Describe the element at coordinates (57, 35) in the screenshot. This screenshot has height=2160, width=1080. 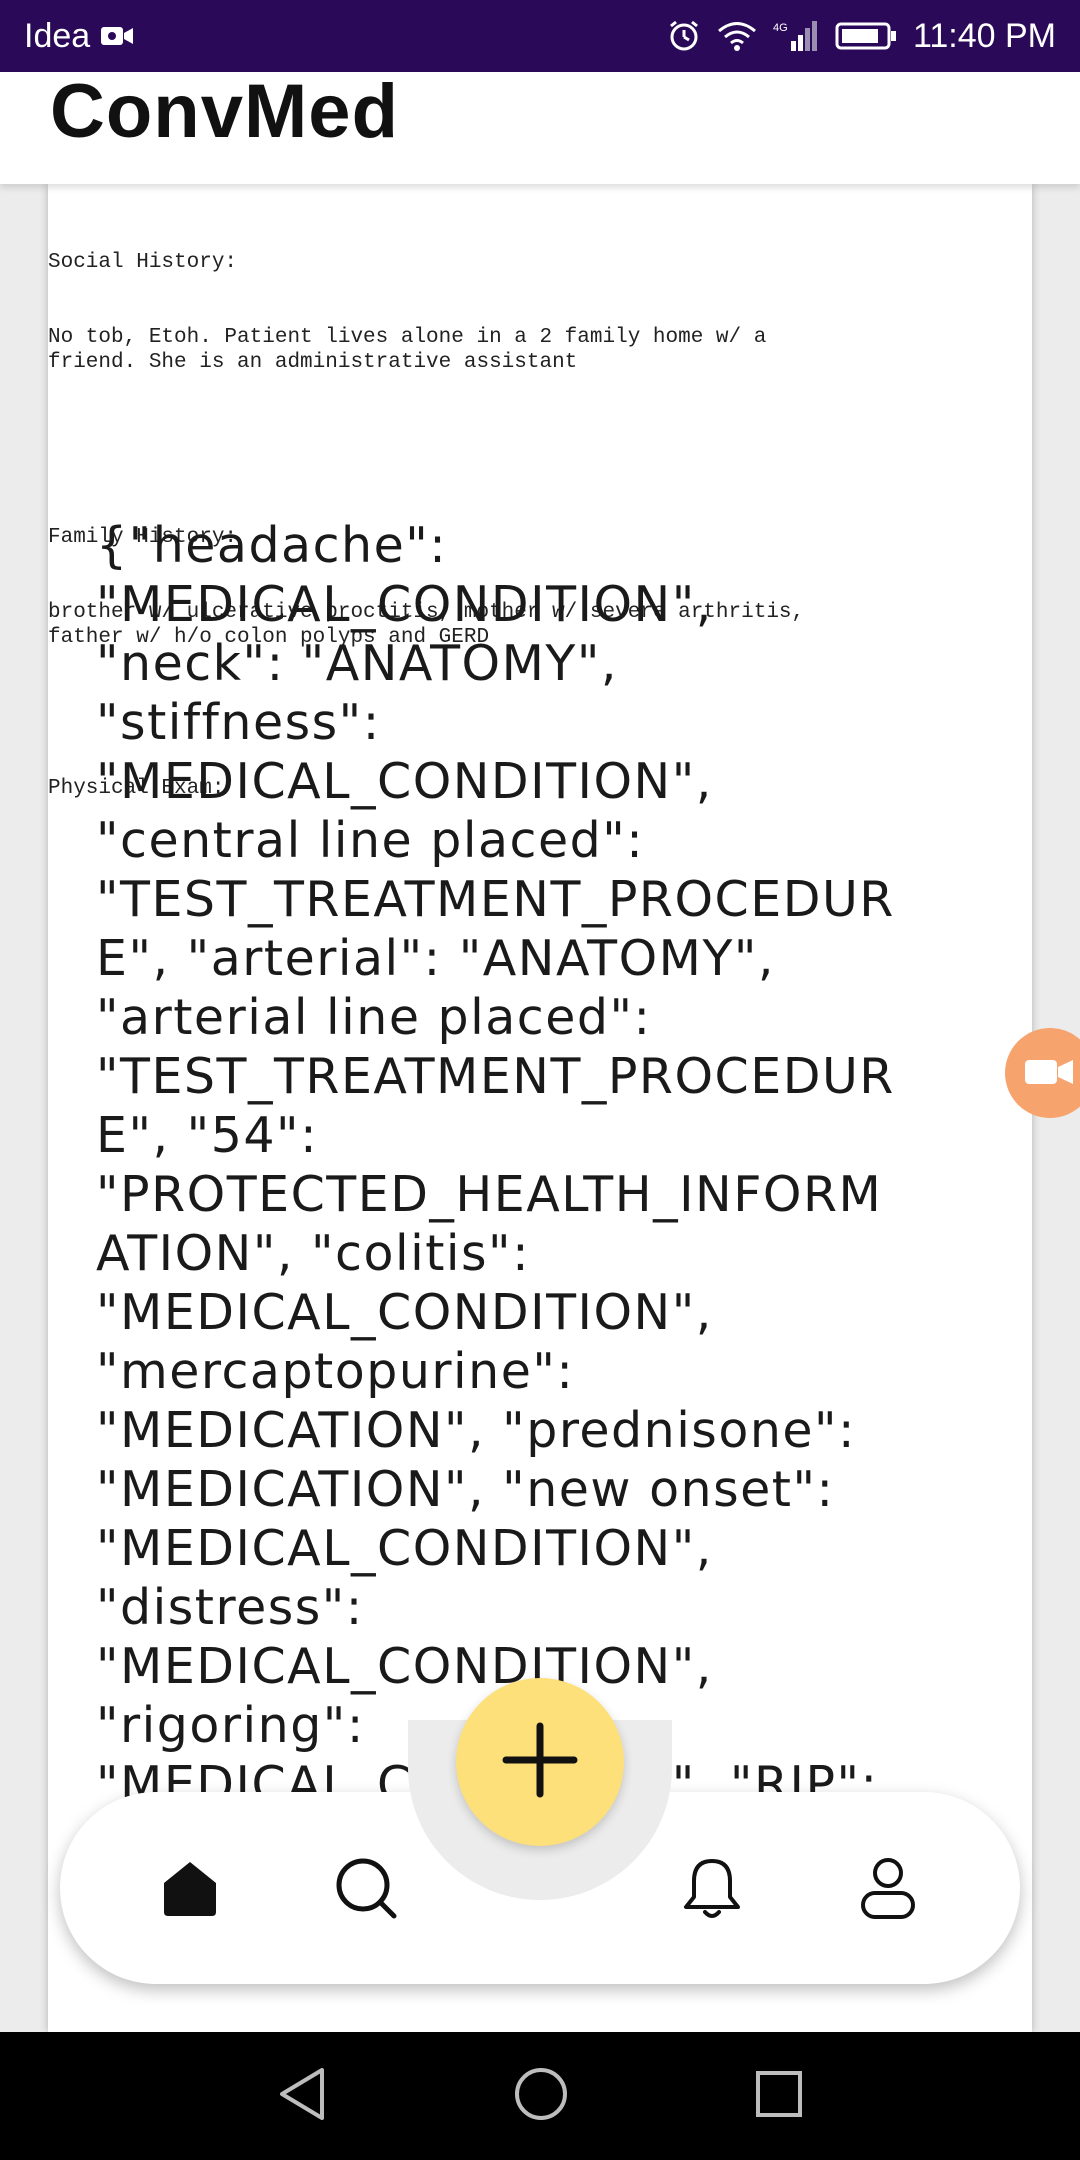
I see `carrier-label: Idea` at that location.